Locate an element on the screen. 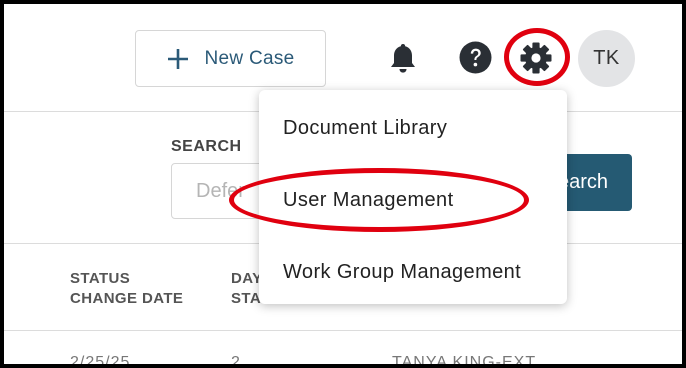 This screenshot has height=368, width=686. help-icon is located at coordinates (475, 57).